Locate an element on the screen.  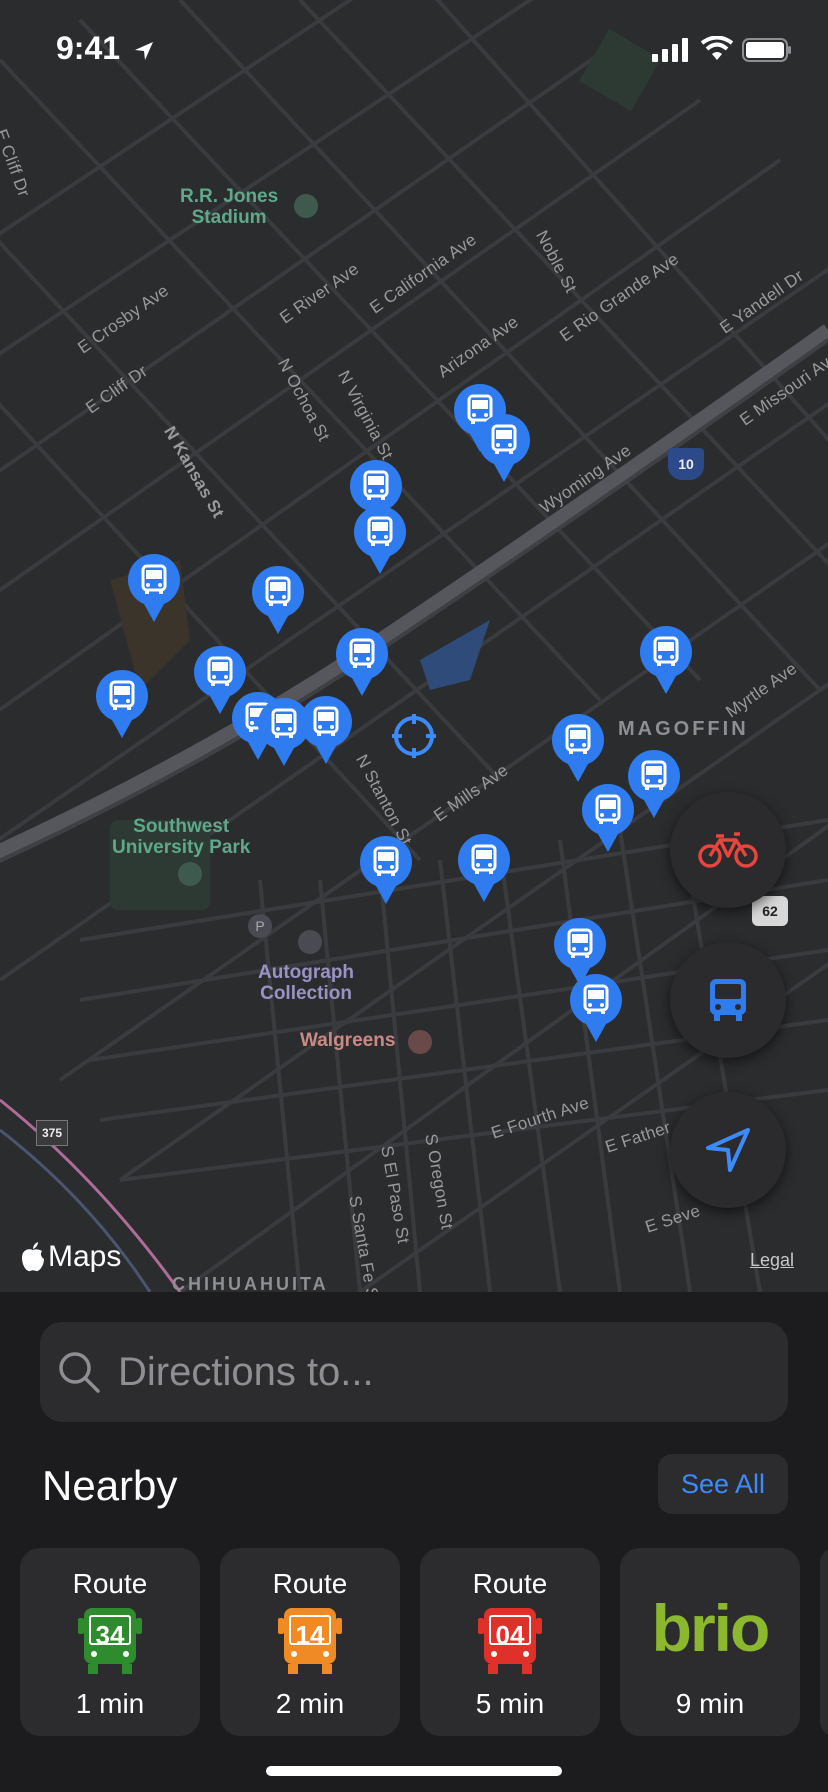
hotel-label: Autograph Collection is located at coordinates (306, 983).